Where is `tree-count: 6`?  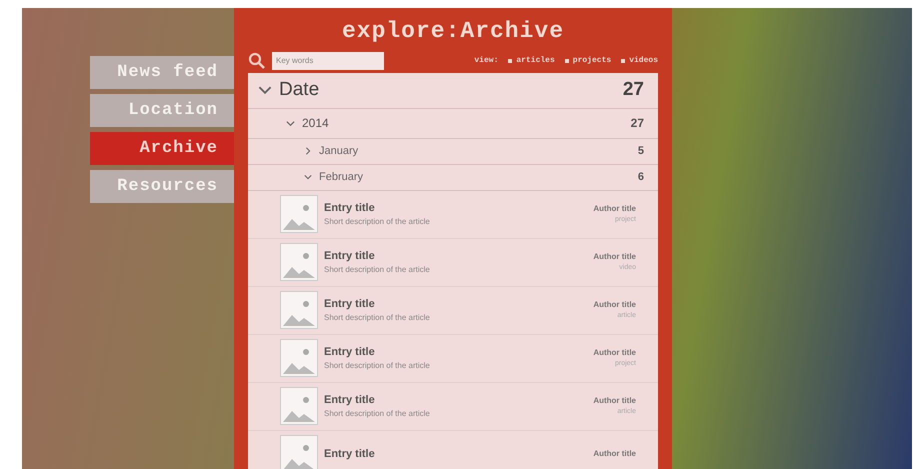
tree-count: 6 is located at coordinates (641, 177).